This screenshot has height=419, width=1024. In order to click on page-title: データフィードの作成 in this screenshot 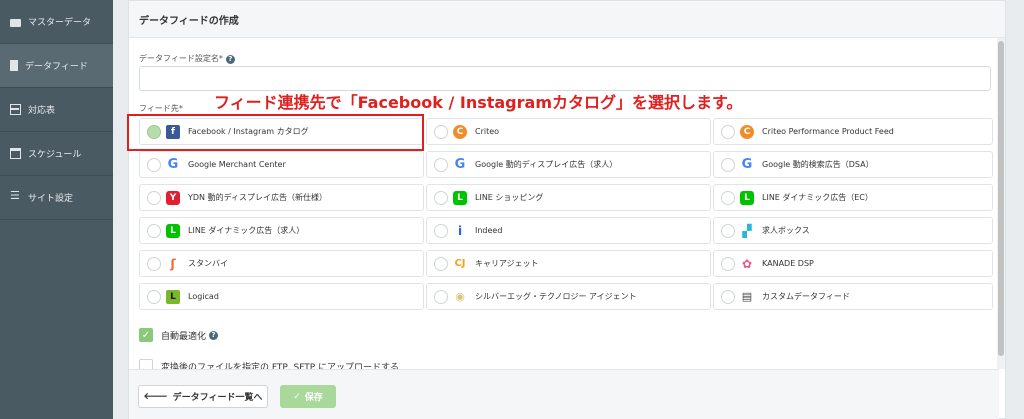, I will do `click(567, 19)`.